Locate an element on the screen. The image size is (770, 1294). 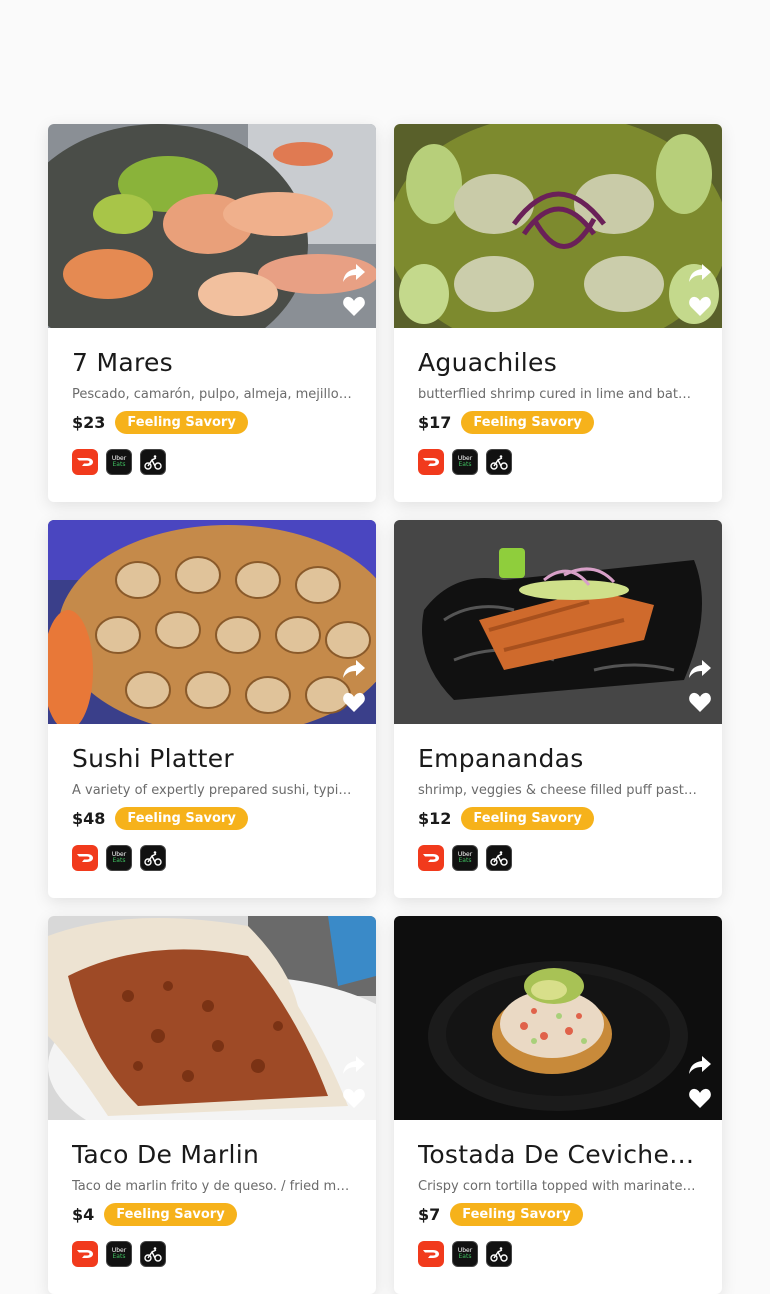
item-price: $48 is located at coordinates (89, 818).